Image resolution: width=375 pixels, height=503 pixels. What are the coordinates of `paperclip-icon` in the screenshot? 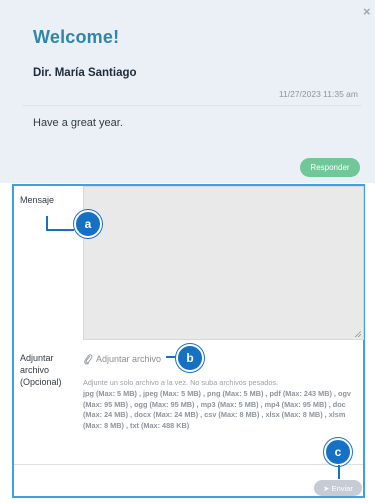 It's located at (88, 359).